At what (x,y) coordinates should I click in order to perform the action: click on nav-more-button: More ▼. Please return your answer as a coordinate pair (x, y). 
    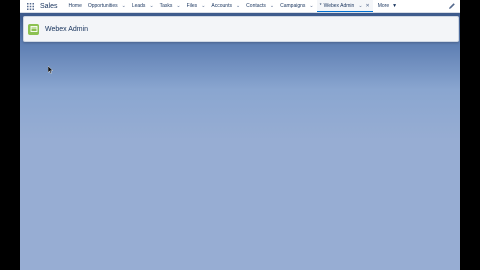
    Looking at the image, I should click on (387, 6).